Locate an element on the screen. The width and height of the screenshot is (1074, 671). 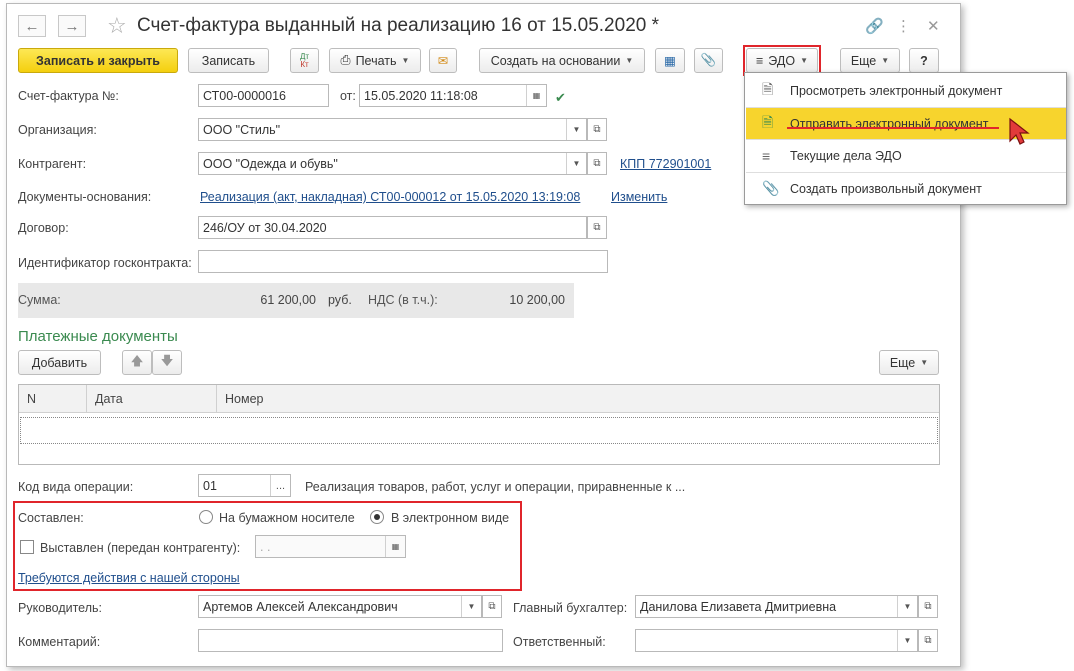
gov-contract-label: Идентификатор госконтракта: is located at coordinates (105, 263).